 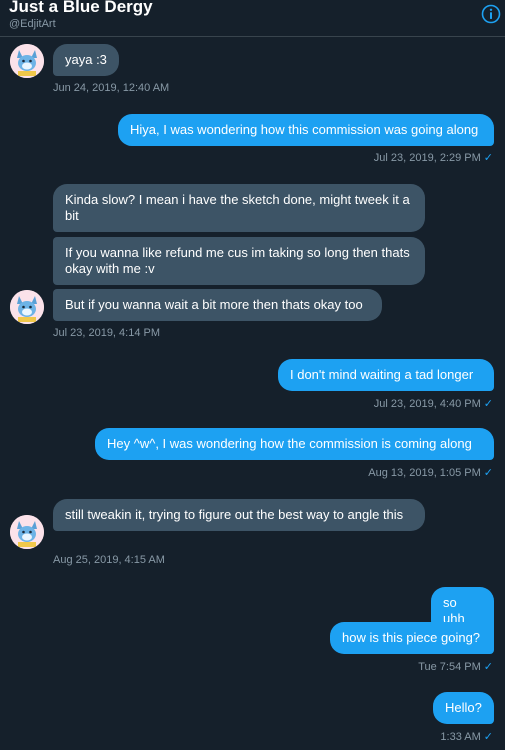 I want to click on timestamp-text: Jul 23, 2019, 2:29 PM, so click(x=427, y=158).